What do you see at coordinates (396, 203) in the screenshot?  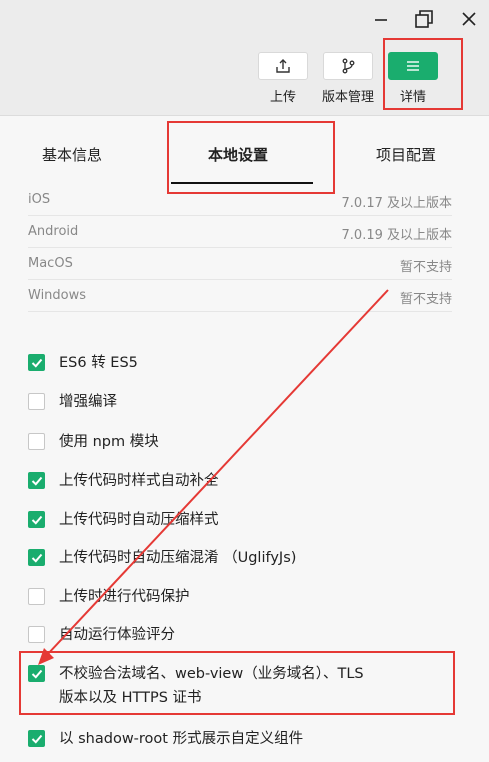 I see `platform-support: 7.0.17 及以上版本` at bounding box center [396, 203].